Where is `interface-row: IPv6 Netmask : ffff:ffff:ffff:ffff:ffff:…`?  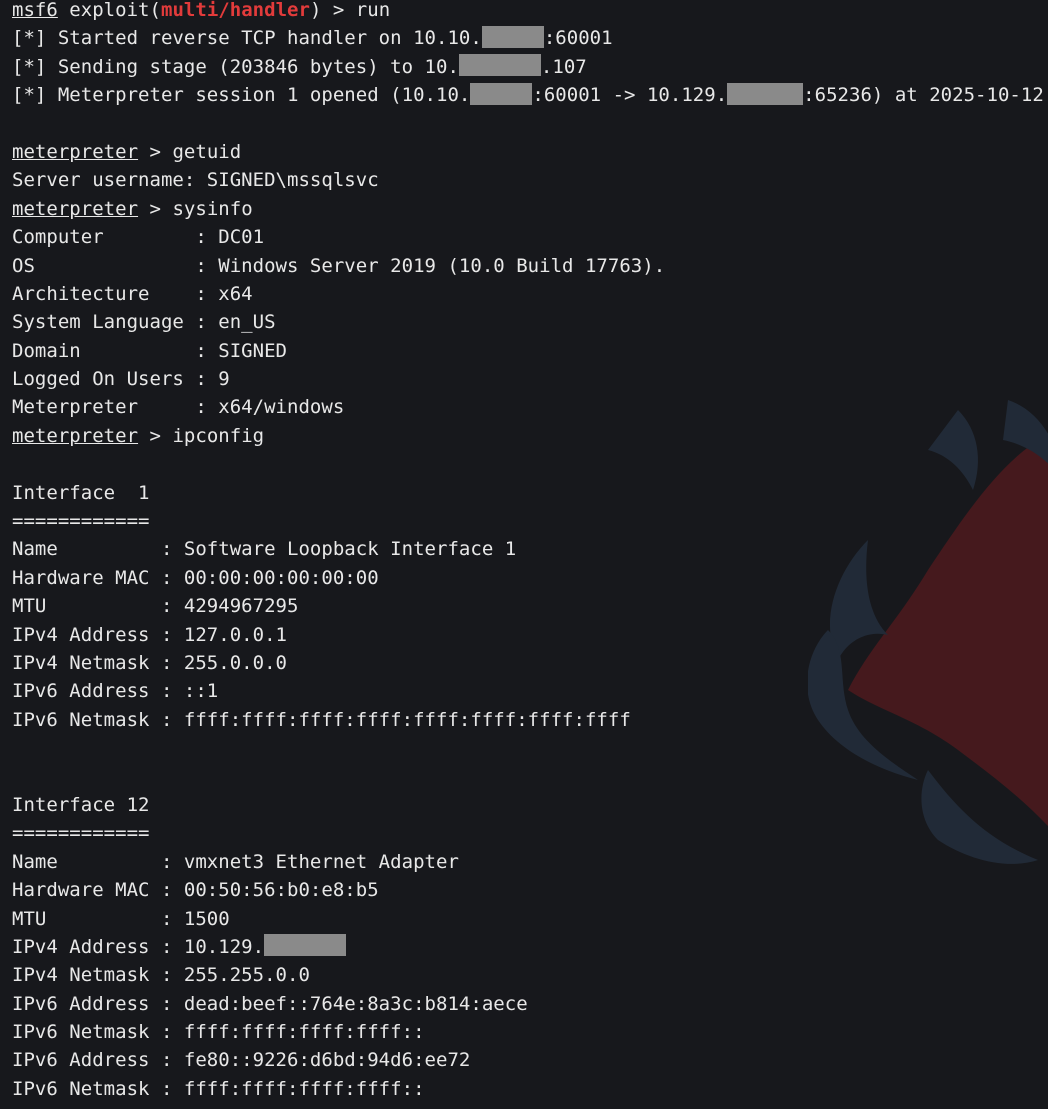 interface-row: IPv6 Netmask : ffff:ffff:ffff:ffff:ffff:… is located at coordinates (321, 719).